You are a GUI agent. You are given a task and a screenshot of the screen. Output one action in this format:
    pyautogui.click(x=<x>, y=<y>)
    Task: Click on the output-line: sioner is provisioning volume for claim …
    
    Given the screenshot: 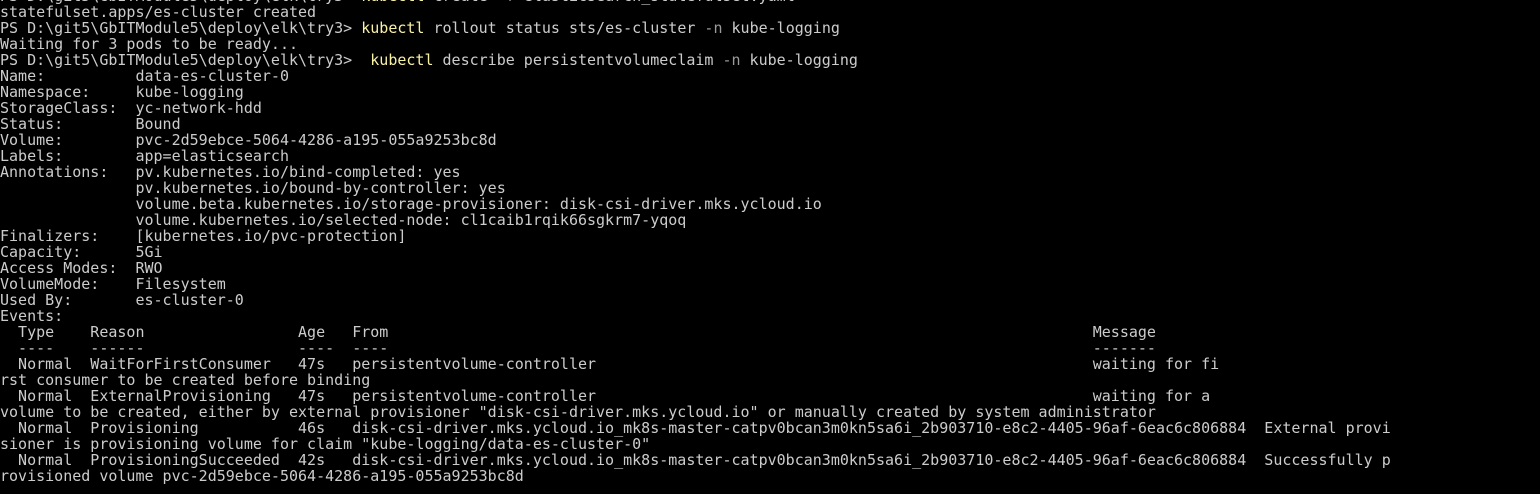 What is the action you would take?
    pyautogui.click(x=325, y=444)
    